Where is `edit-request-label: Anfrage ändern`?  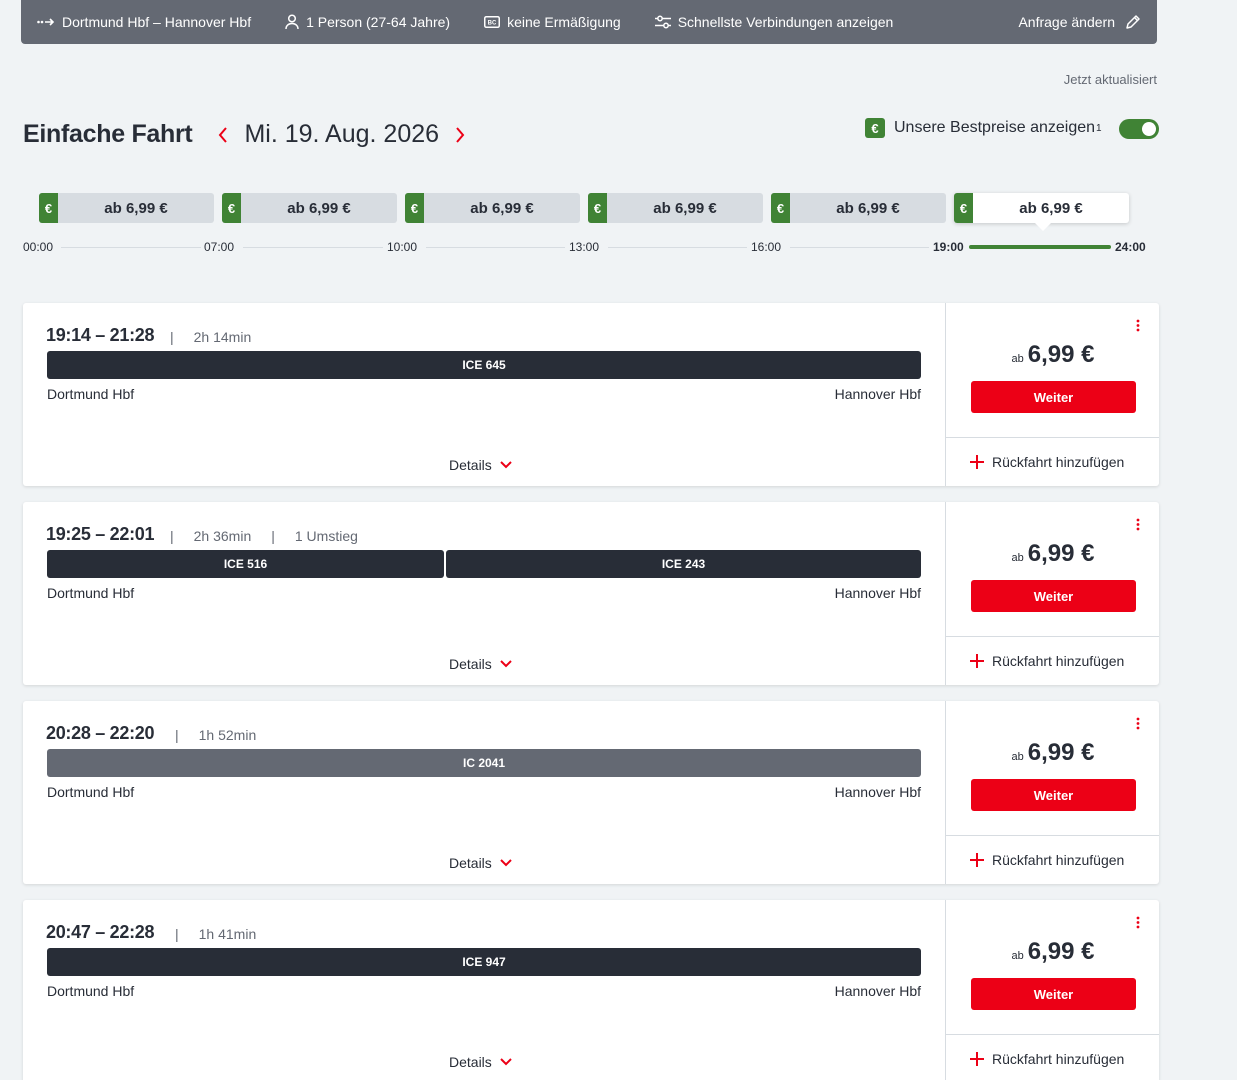
edit-request-label: Anfrage ändern is located at coordinates (1066, 22).